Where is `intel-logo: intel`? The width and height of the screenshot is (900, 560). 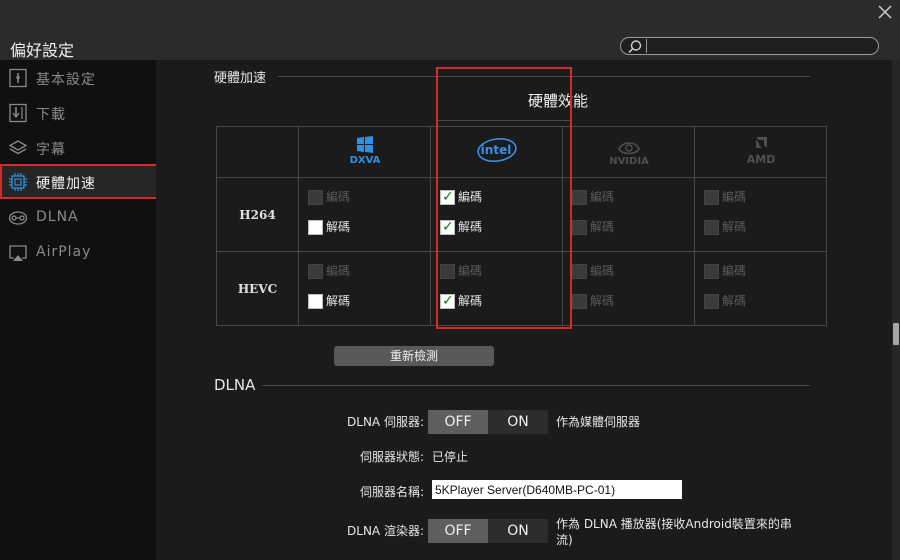
intel-logo: intel is located at coordinates (496, 150).